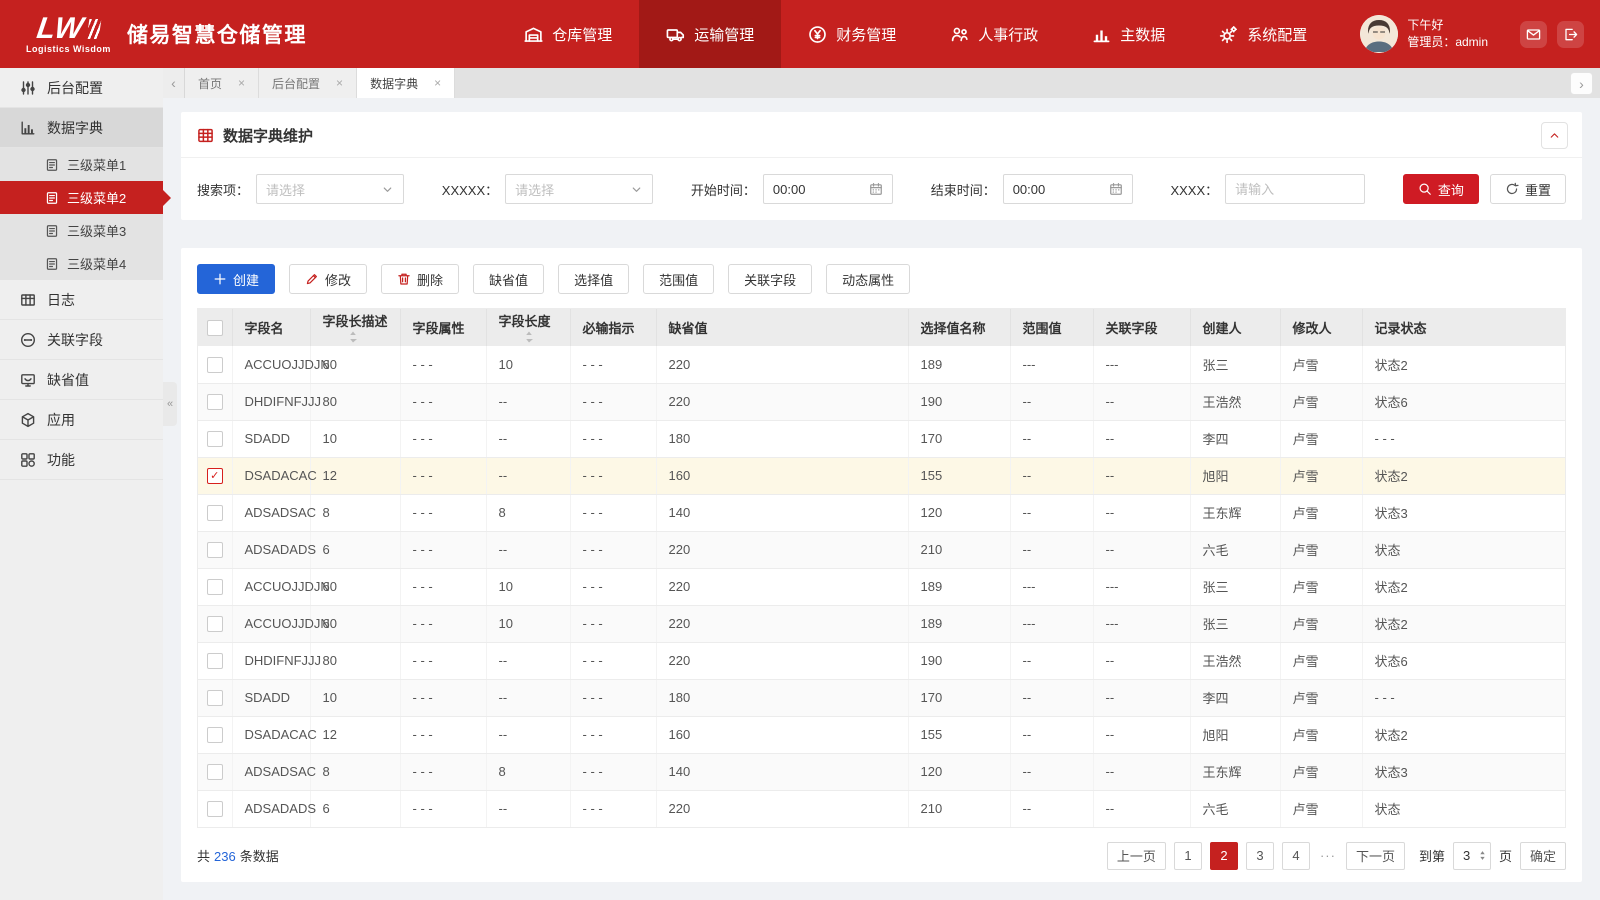  What do you see at coordinates (355, 402) in the screenshot?
I see `table-cell: 80` at bounding box center [355, 402].